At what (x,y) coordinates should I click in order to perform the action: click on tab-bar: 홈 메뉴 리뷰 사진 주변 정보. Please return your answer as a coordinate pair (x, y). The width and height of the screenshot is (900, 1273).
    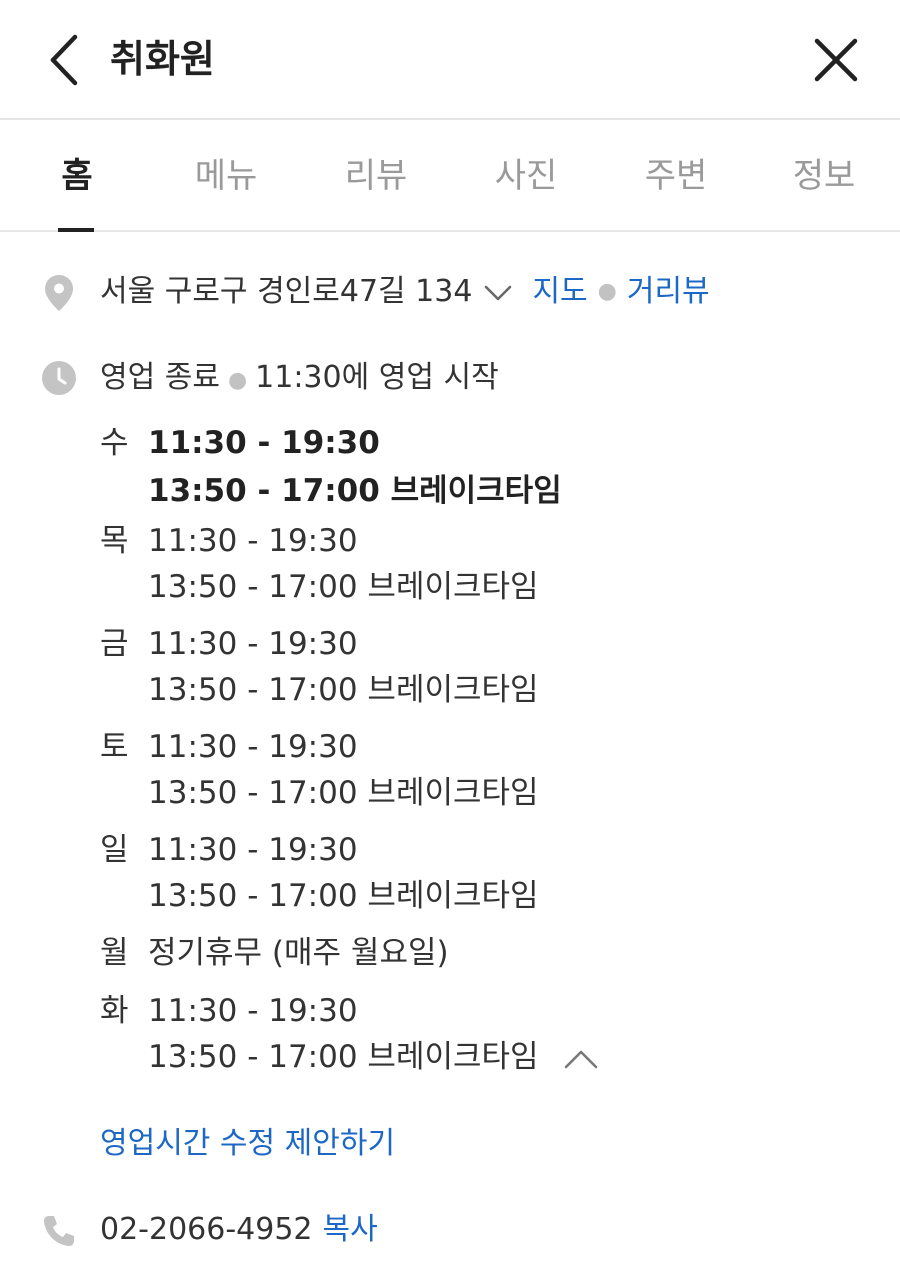
    Looking at the image, I should click on (450, 177).